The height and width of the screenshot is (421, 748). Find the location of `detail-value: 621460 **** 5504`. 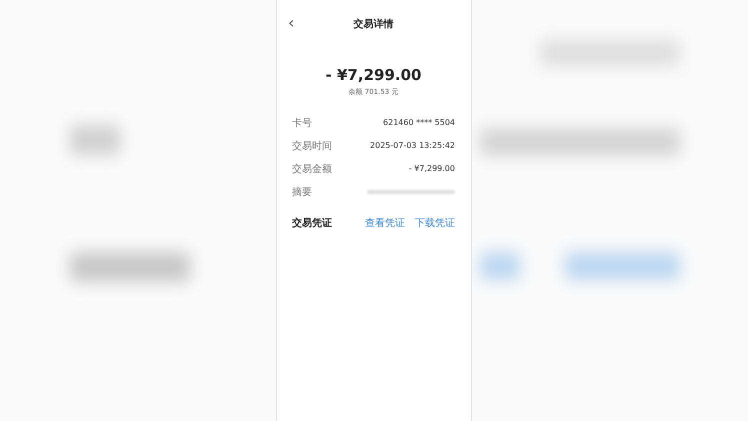

detail-value: 621460 **** 5504 is located at coordinates (419, 122).